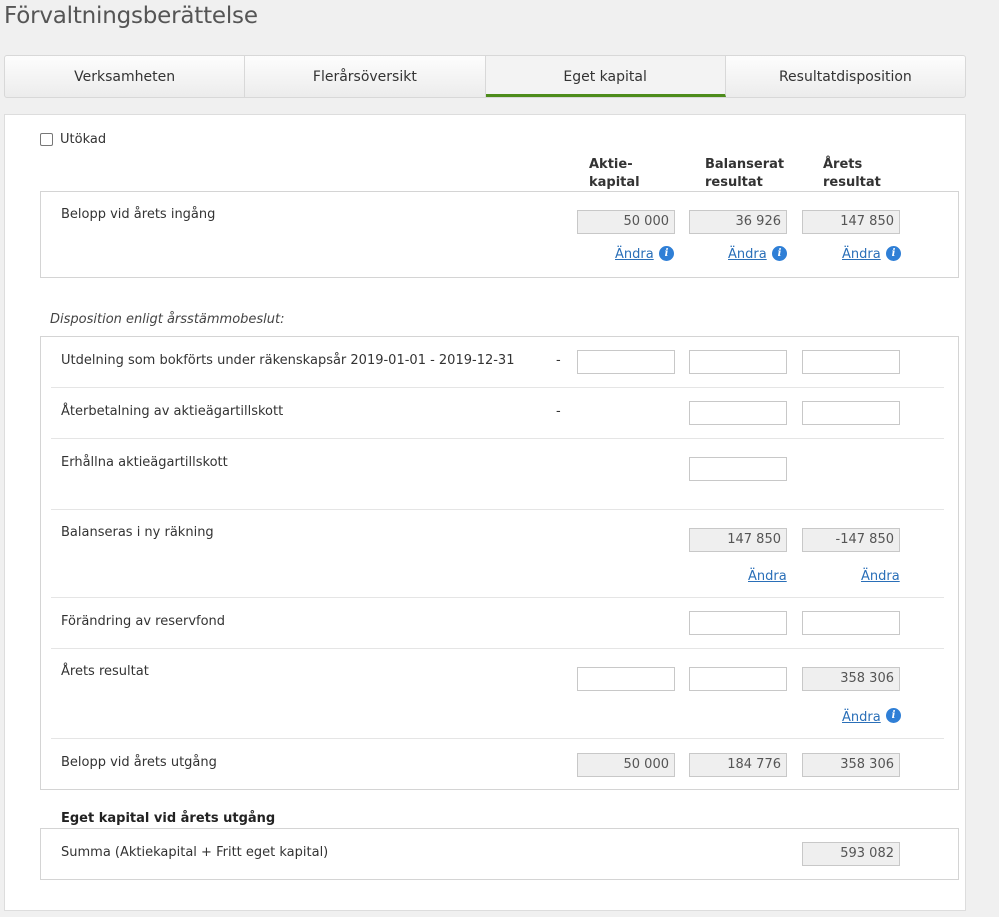  What do you see at coordinates (605, 76) in the screenshot?
I see `tab-eget-kapital: Eget kapital` at bounding box center [605, 76].